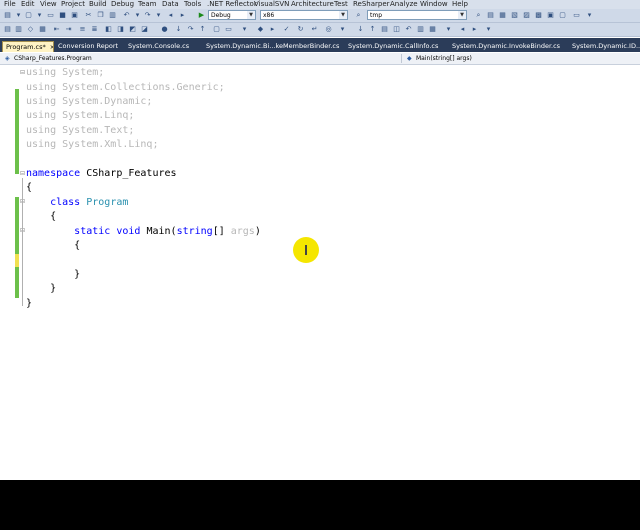 This screenshot has height=530, width=640. Describe the element at coordinates (56, 29) in the screenshot. I see `decrease-indent-icon: ⇤` at that location.